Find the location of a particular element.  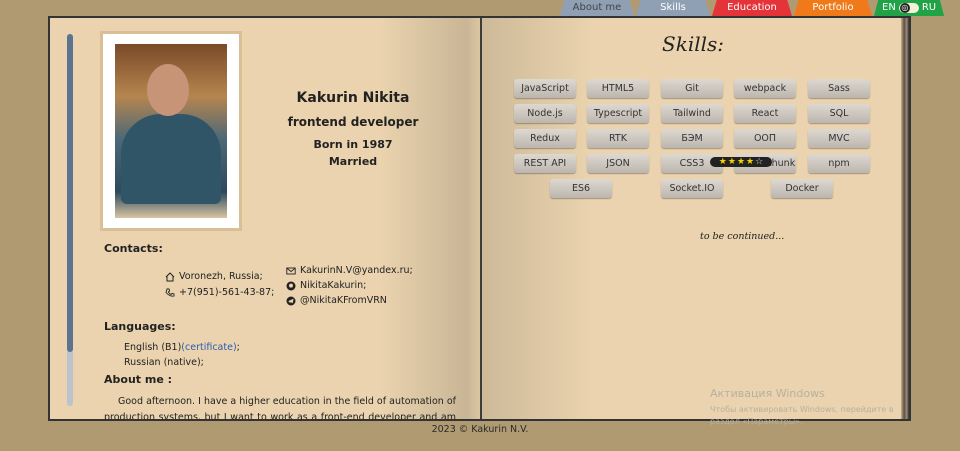

telegram-text: @NikitaKFromVRN is located at coordinates (343, 300).